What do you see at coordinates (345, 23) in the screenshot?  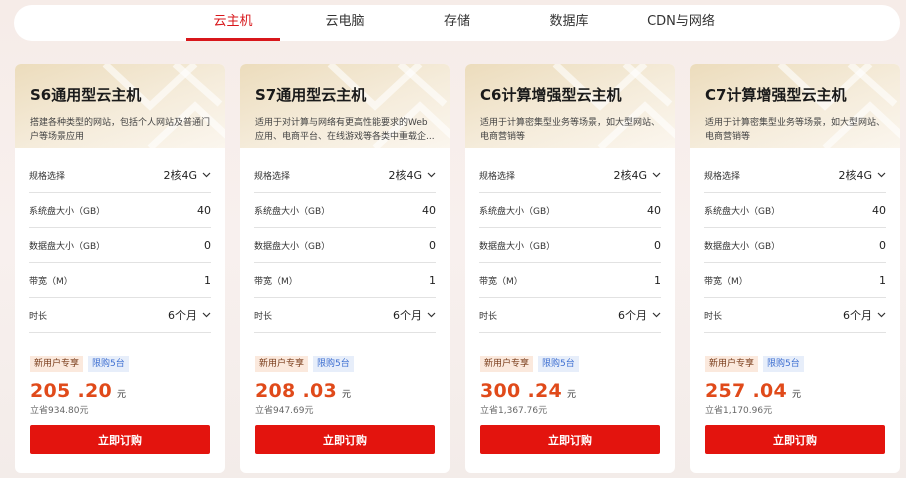 I see `tab-cloud-pc: 云电脑` at bounding box center [345, 23].